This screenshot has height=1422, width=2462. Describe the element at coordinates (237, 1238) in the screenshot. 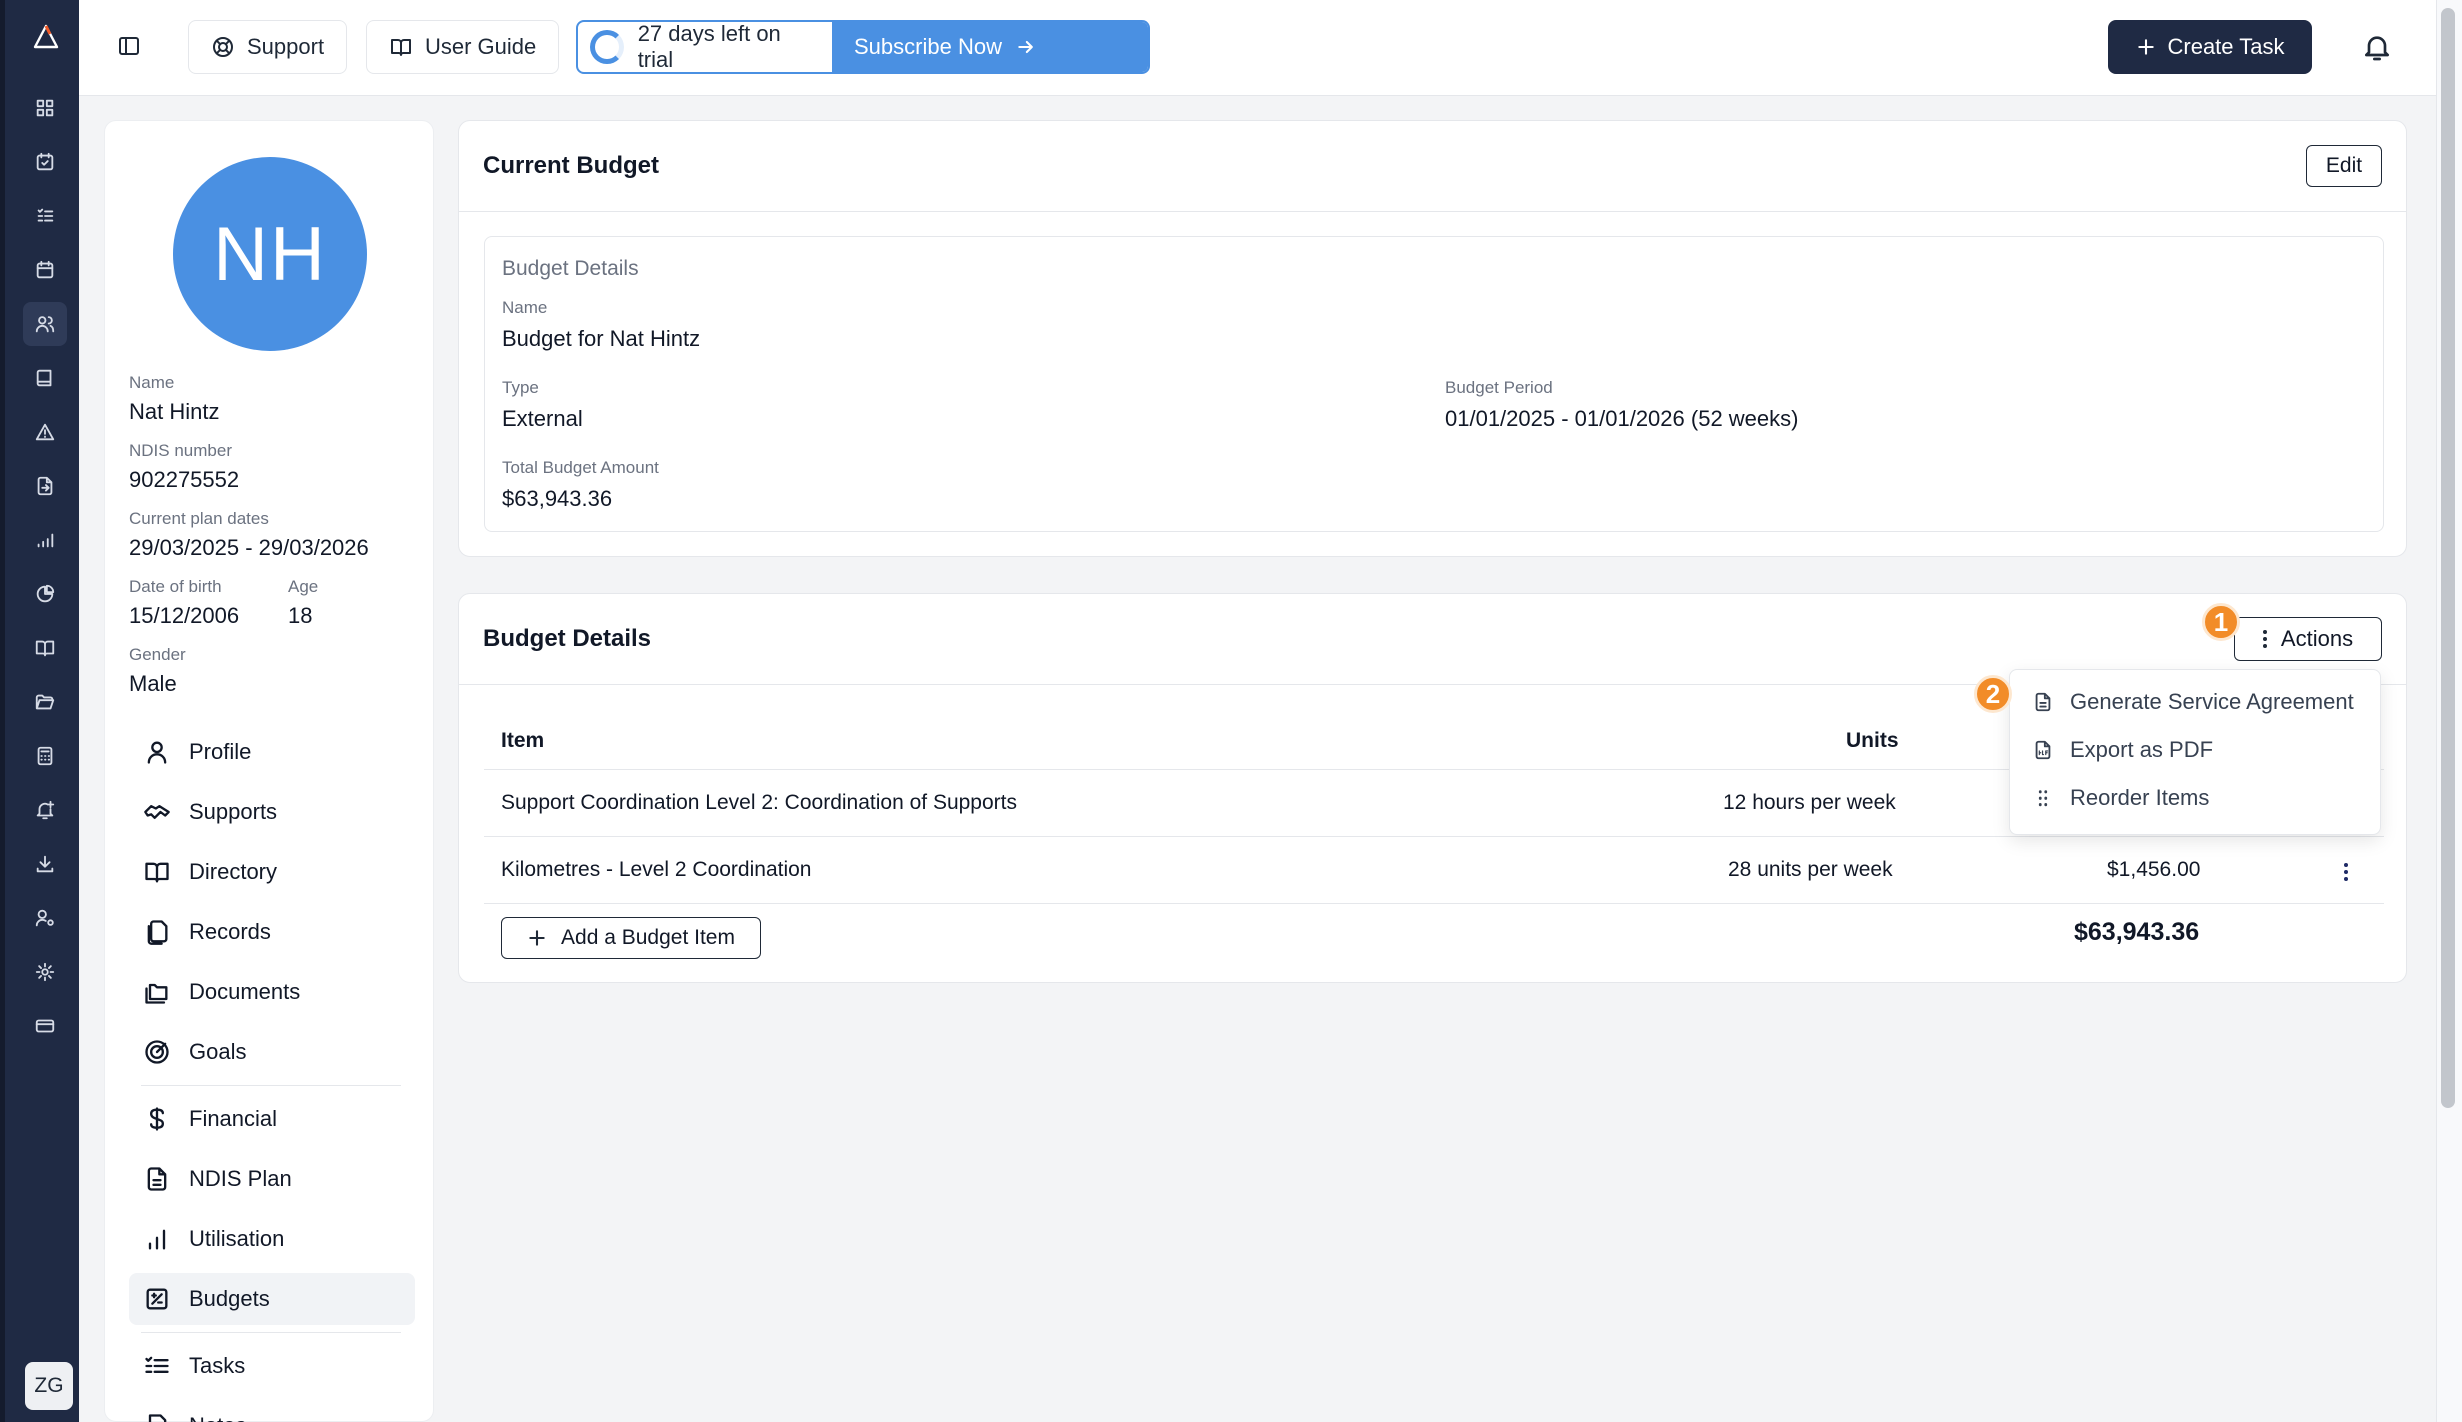

I see `nav-label-utilisation: Utilisation` at that location.